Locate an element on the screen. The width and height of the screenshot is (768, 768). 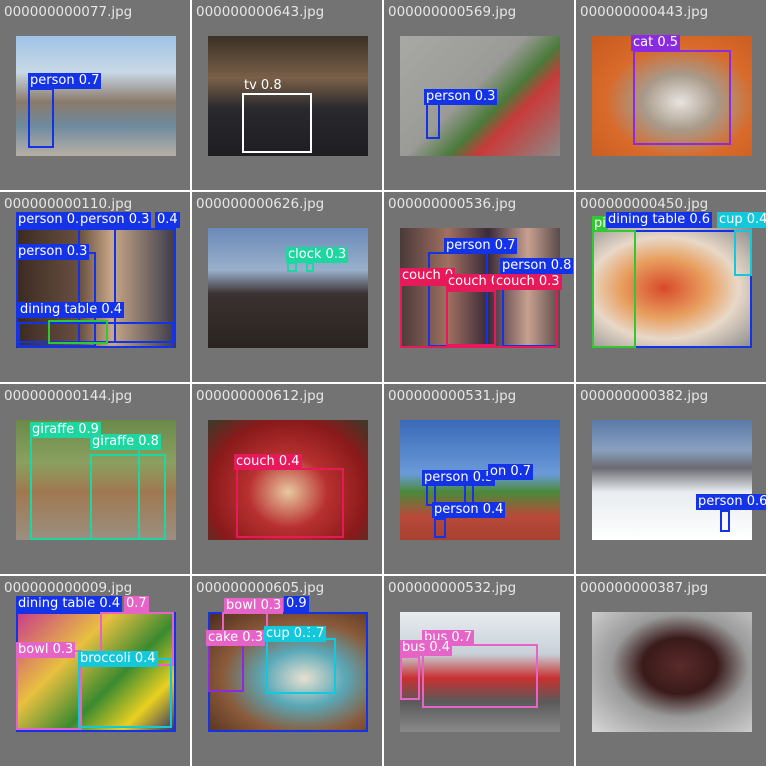
detection-label: person 0.6 is located at coordinates (731, 502).